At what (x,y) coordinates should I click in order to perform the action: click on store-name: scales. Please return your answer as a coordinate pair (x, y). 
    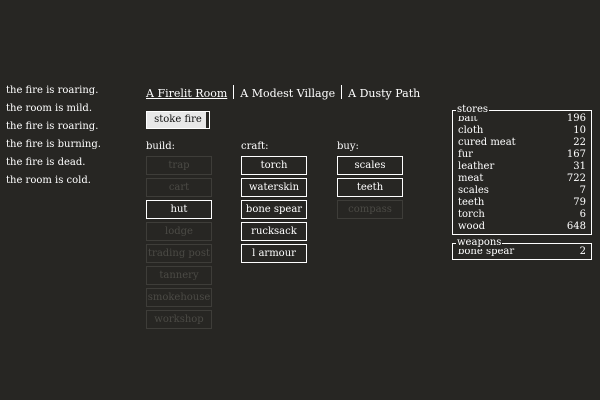
    Looking at the image, I should click on (473, 190).